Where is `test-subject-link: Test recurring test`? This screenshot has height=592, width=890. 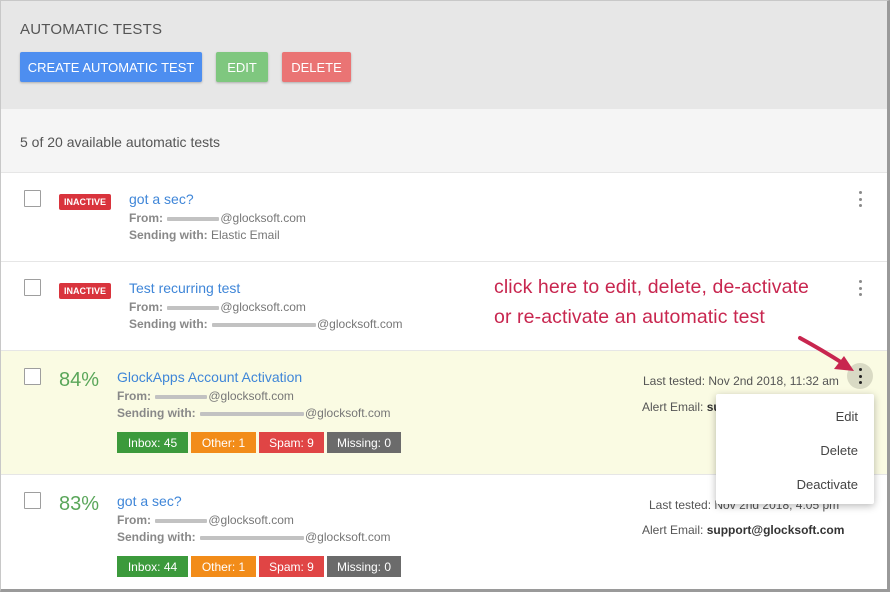 test-subject-link: Test recurring test is located at coordinates (184, 288).